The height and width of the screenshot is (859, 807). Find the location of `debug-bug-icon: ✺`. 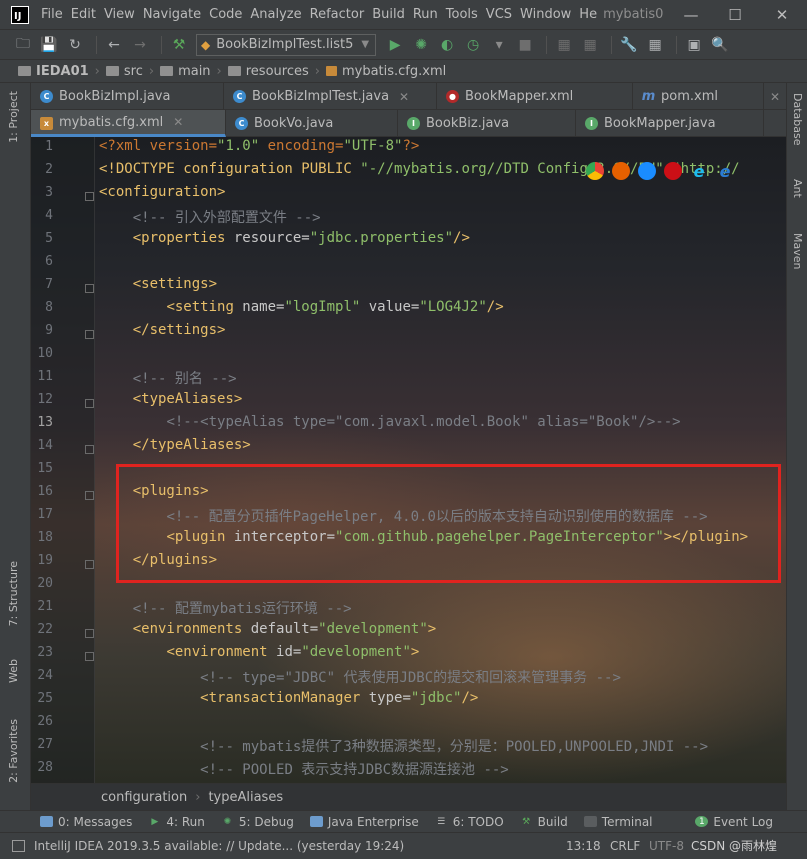

debug-bug-icon: ✺ is located at coordinates (421, 45).